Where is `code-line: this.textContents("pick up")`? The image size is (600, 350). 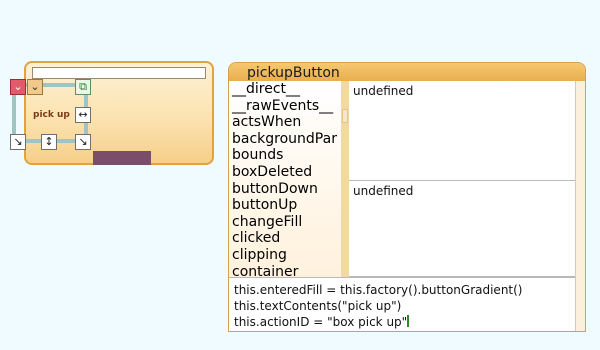
code-line: this.textContents("pick up") is located at coordinates (318, 306).